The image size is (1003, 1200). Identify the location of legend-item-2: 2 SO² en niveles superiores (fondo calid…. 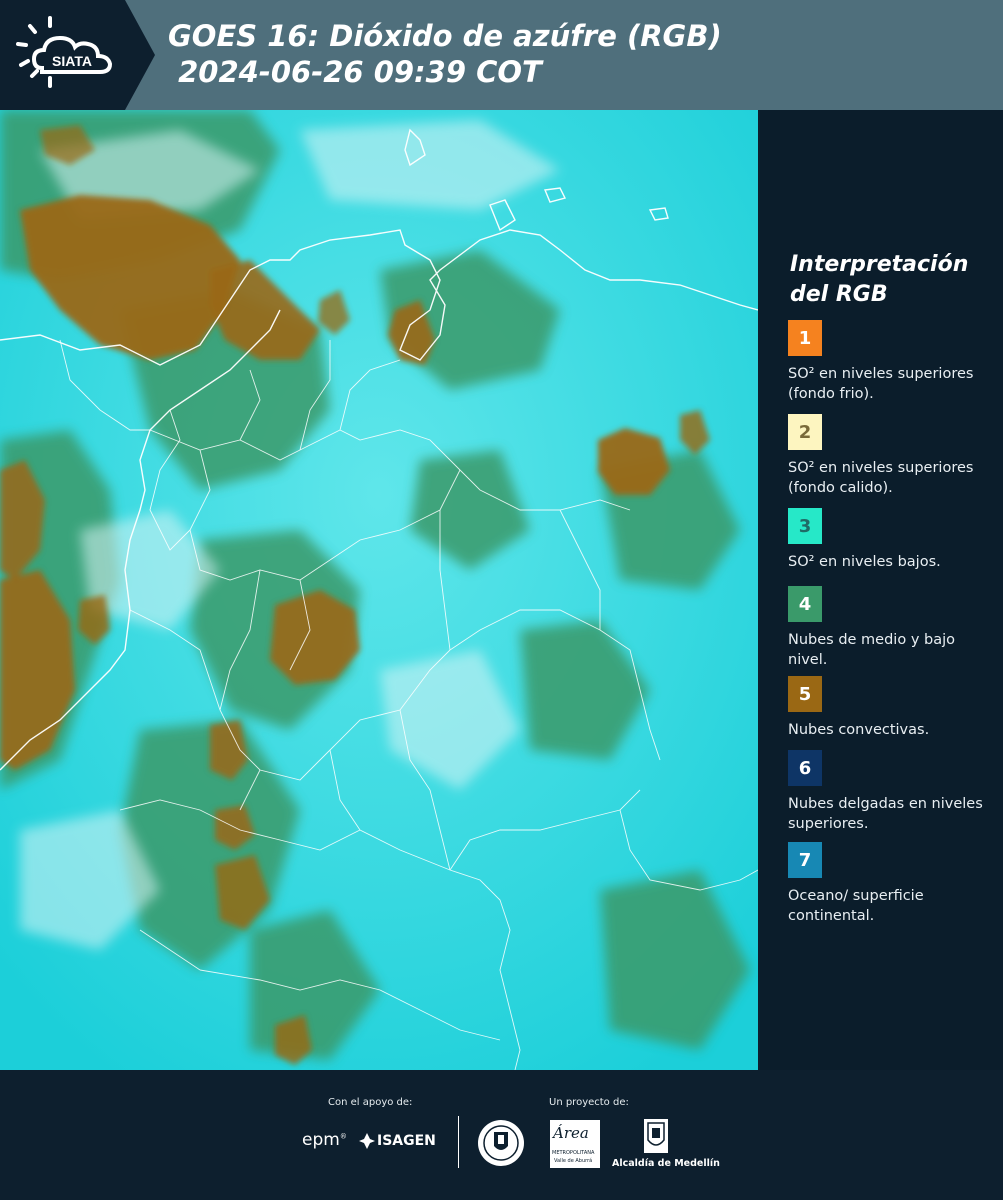
(890, 456).